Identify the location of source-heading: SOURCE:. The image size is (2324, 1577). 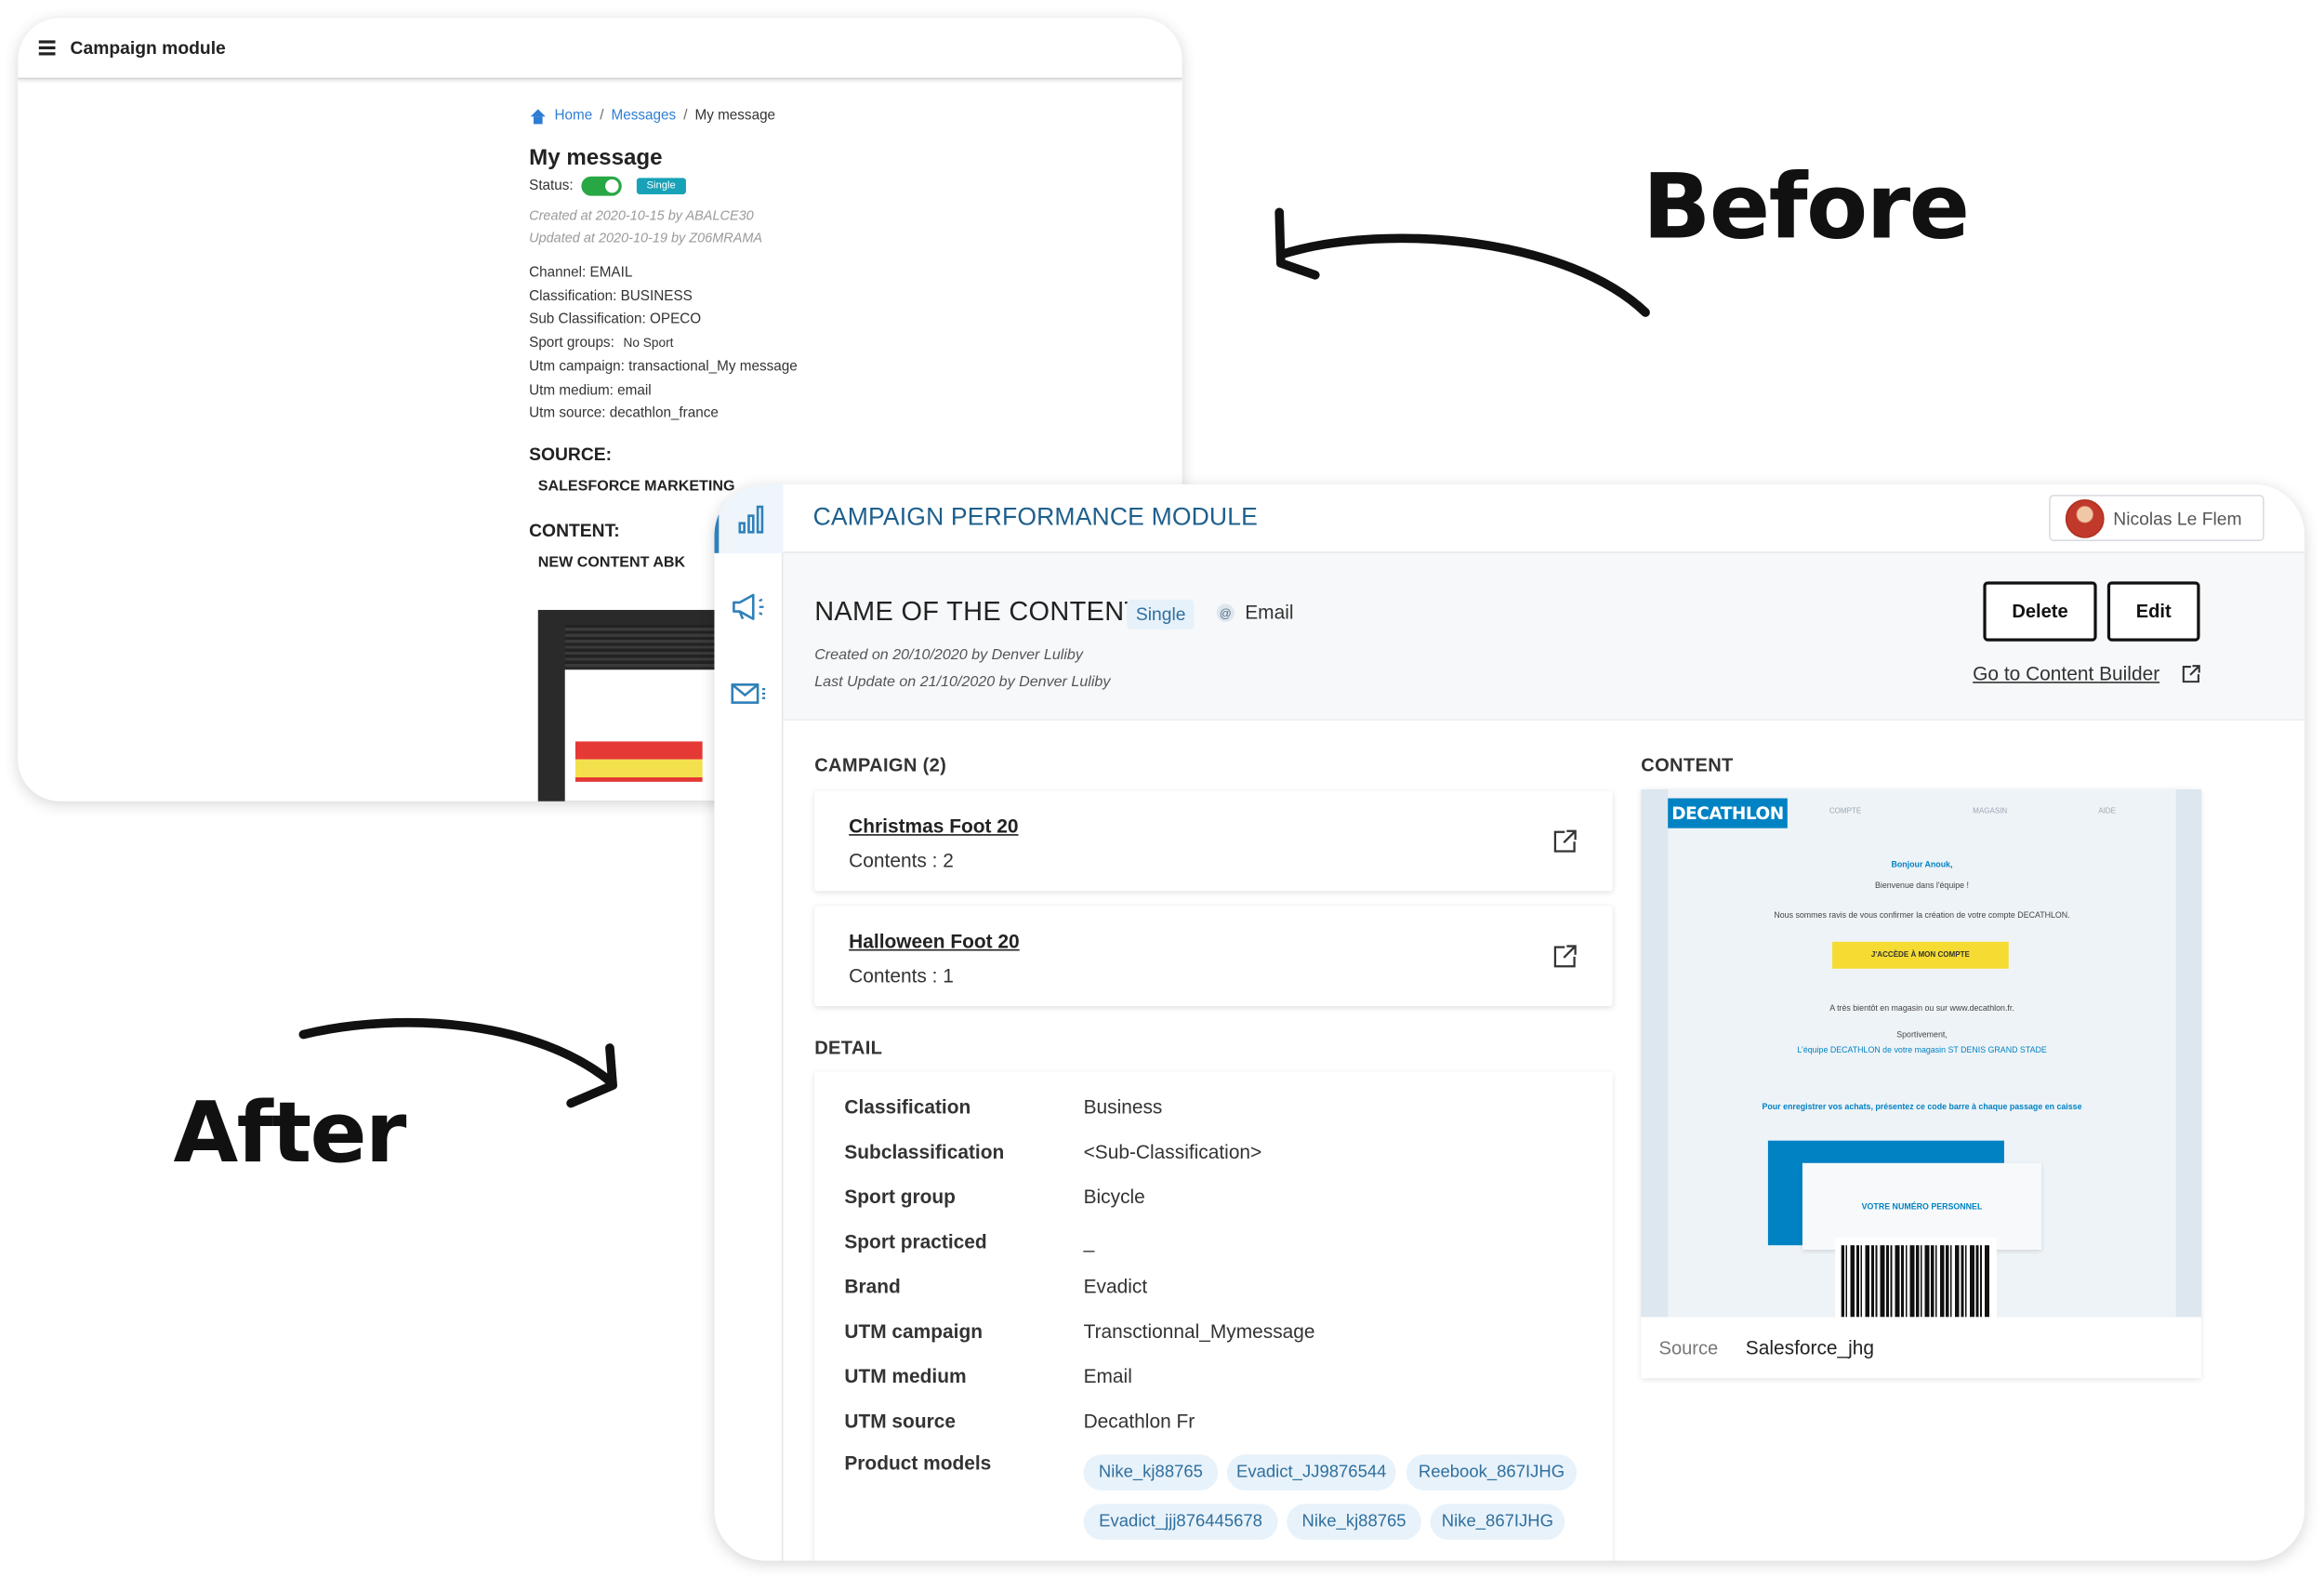
(571, 454).